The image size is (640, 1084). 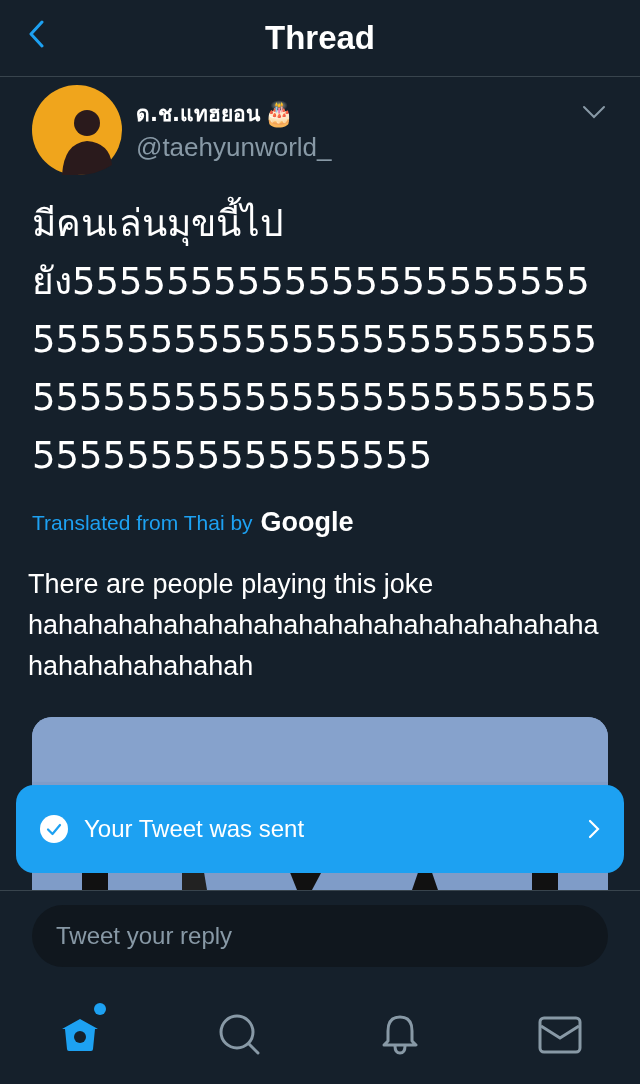 I want to click on translated-text: There are people playing this joke hahahahahahahahahahahahahahahahahahahahahahahahahahah, so click(x=314, y=625).